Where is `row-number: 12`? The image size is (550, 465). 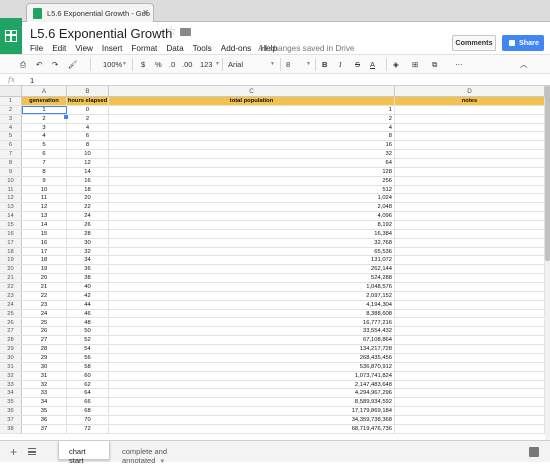 row-number: 12 is located at coordinates (11, 198).